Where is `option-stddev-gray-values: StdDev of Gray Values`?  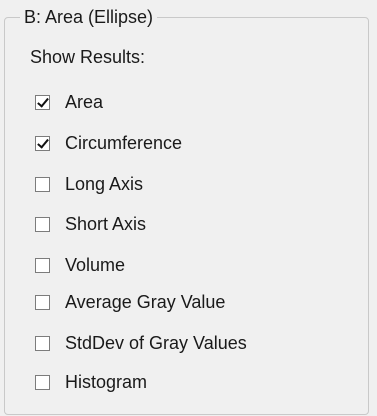
option-stddev-gray-values: StdDev of Gray Values is located at coordinates (141, 343).